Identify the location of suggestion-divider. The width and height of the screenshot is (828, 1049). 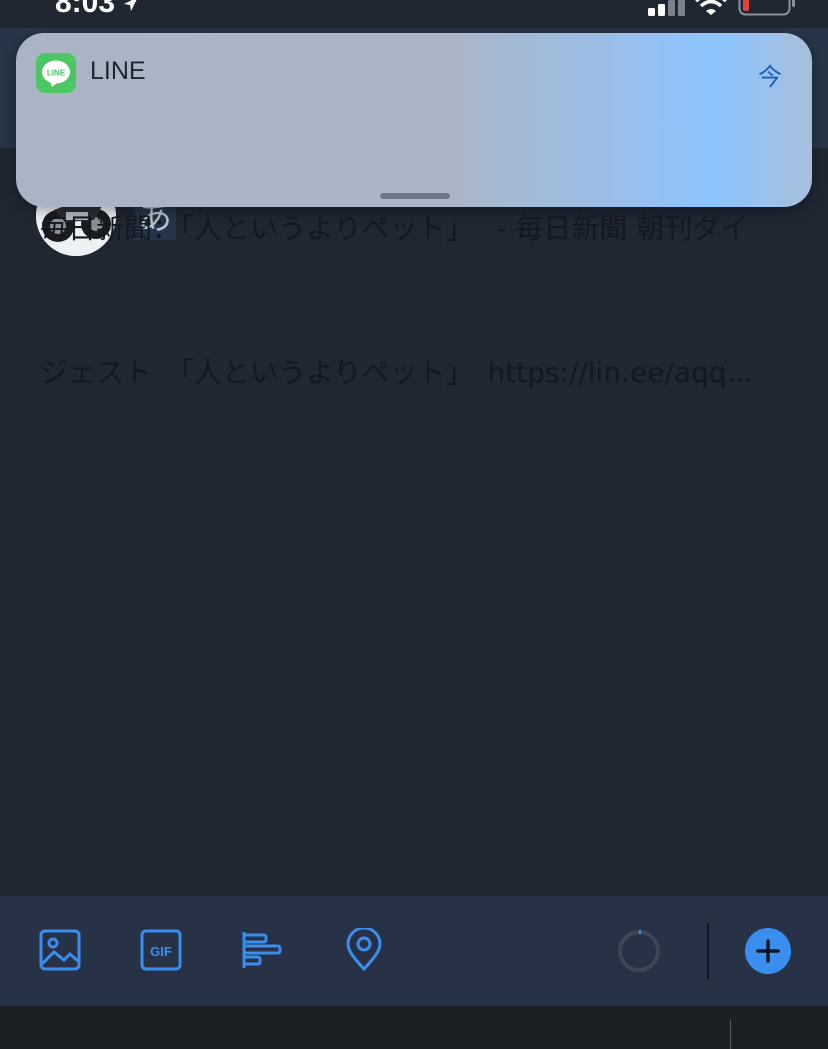
(730, 1034).